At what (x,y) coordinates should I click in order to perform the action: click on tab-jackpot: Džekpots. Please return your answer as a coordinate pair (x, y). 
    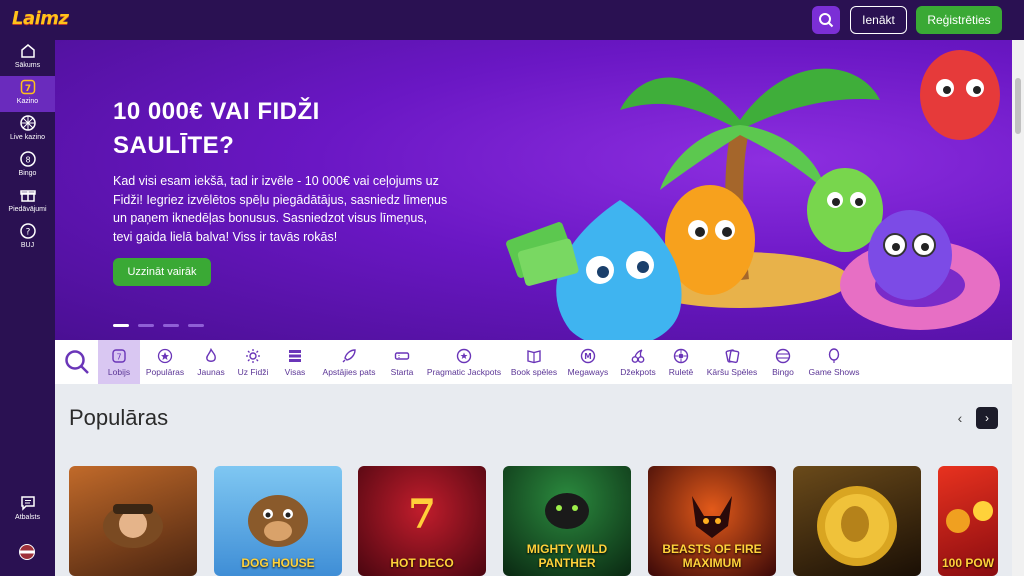
    Looking at the image, I should click on (638, 362).